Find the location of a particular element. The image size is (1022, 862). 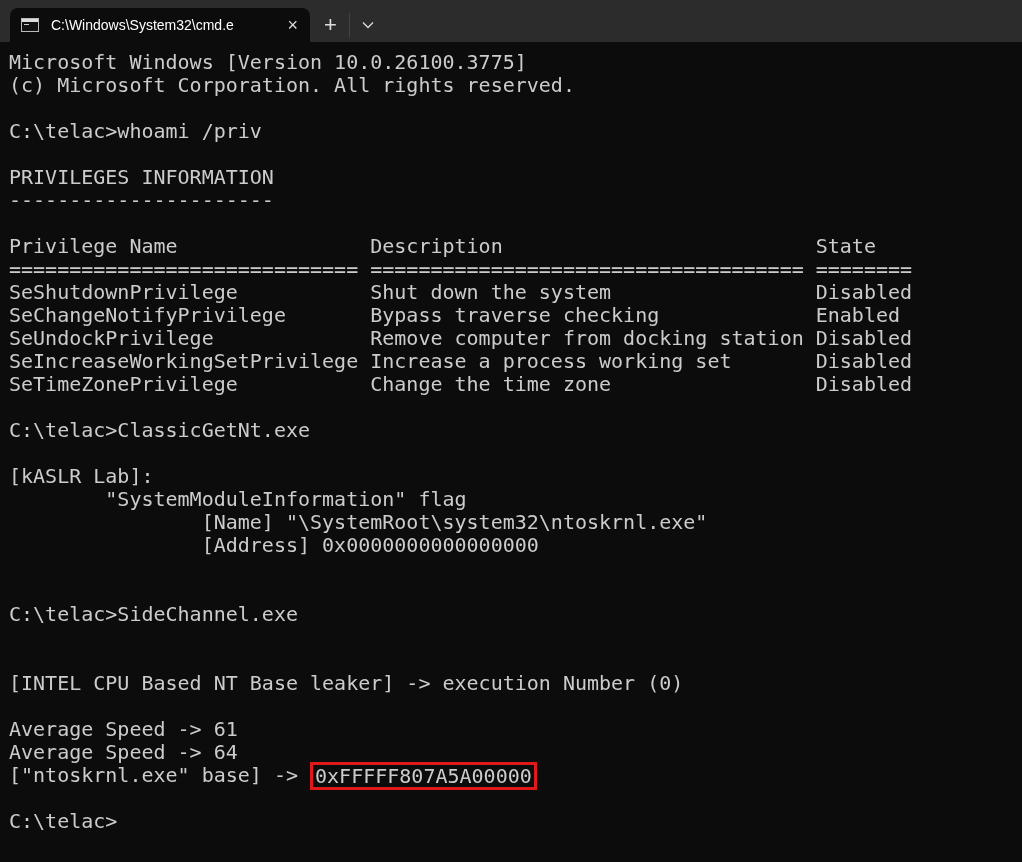

highlighted-address: 0xFFFFF807A5A00000 is located at coordinates (423, 775).